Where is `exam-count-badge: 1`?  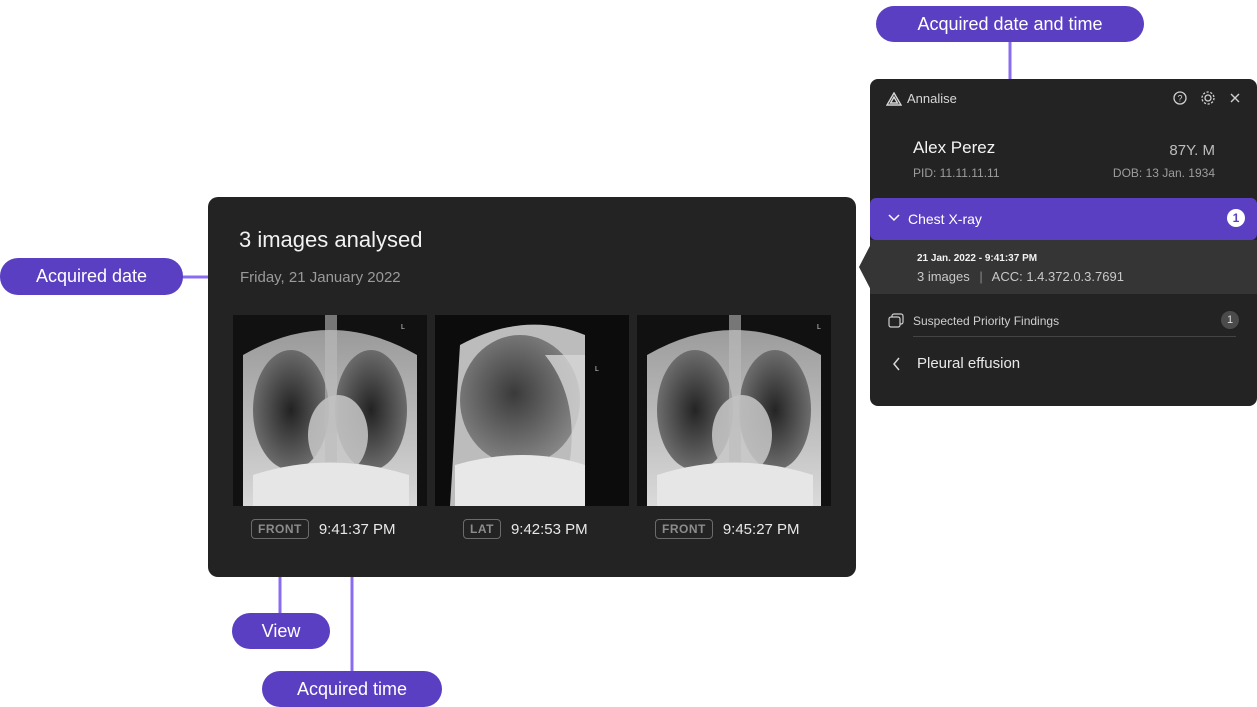
exam-count-badge: 1 is located at coordinates (1236, 218).